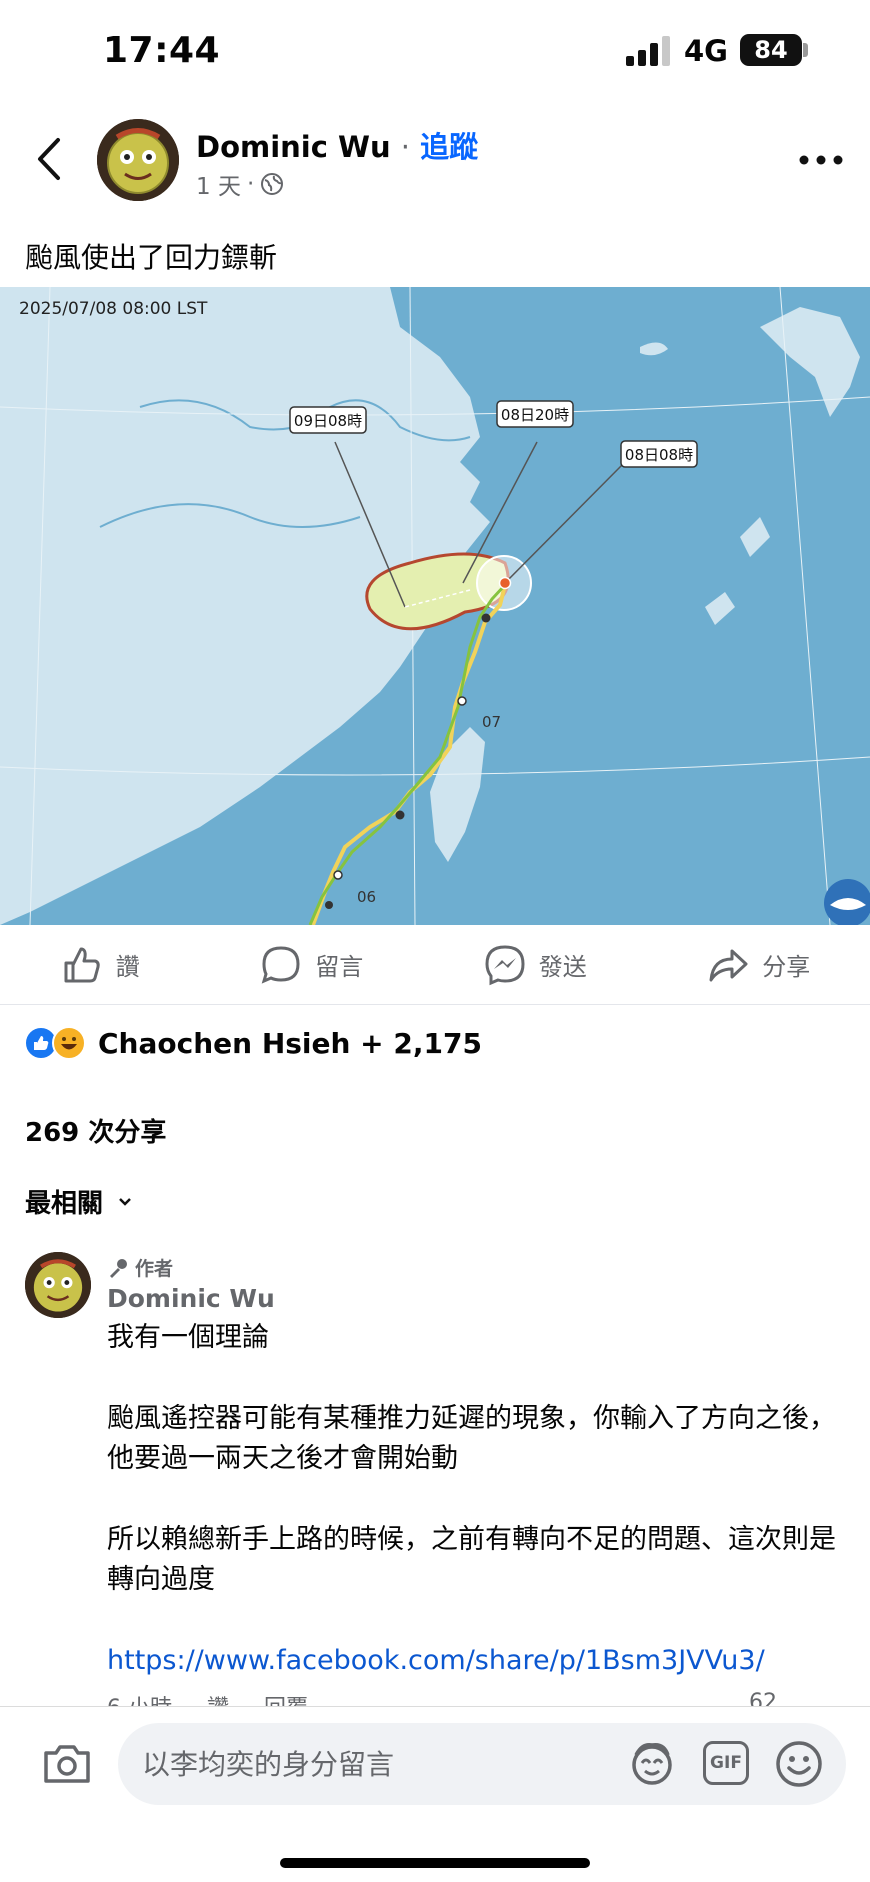 The width and height of the screenshot is (870, 1882). What do you see at coordinates (188, 1337) in the screenshot?
I see `comment-line: 我有一個理論` at bounding box center [188, 1337].